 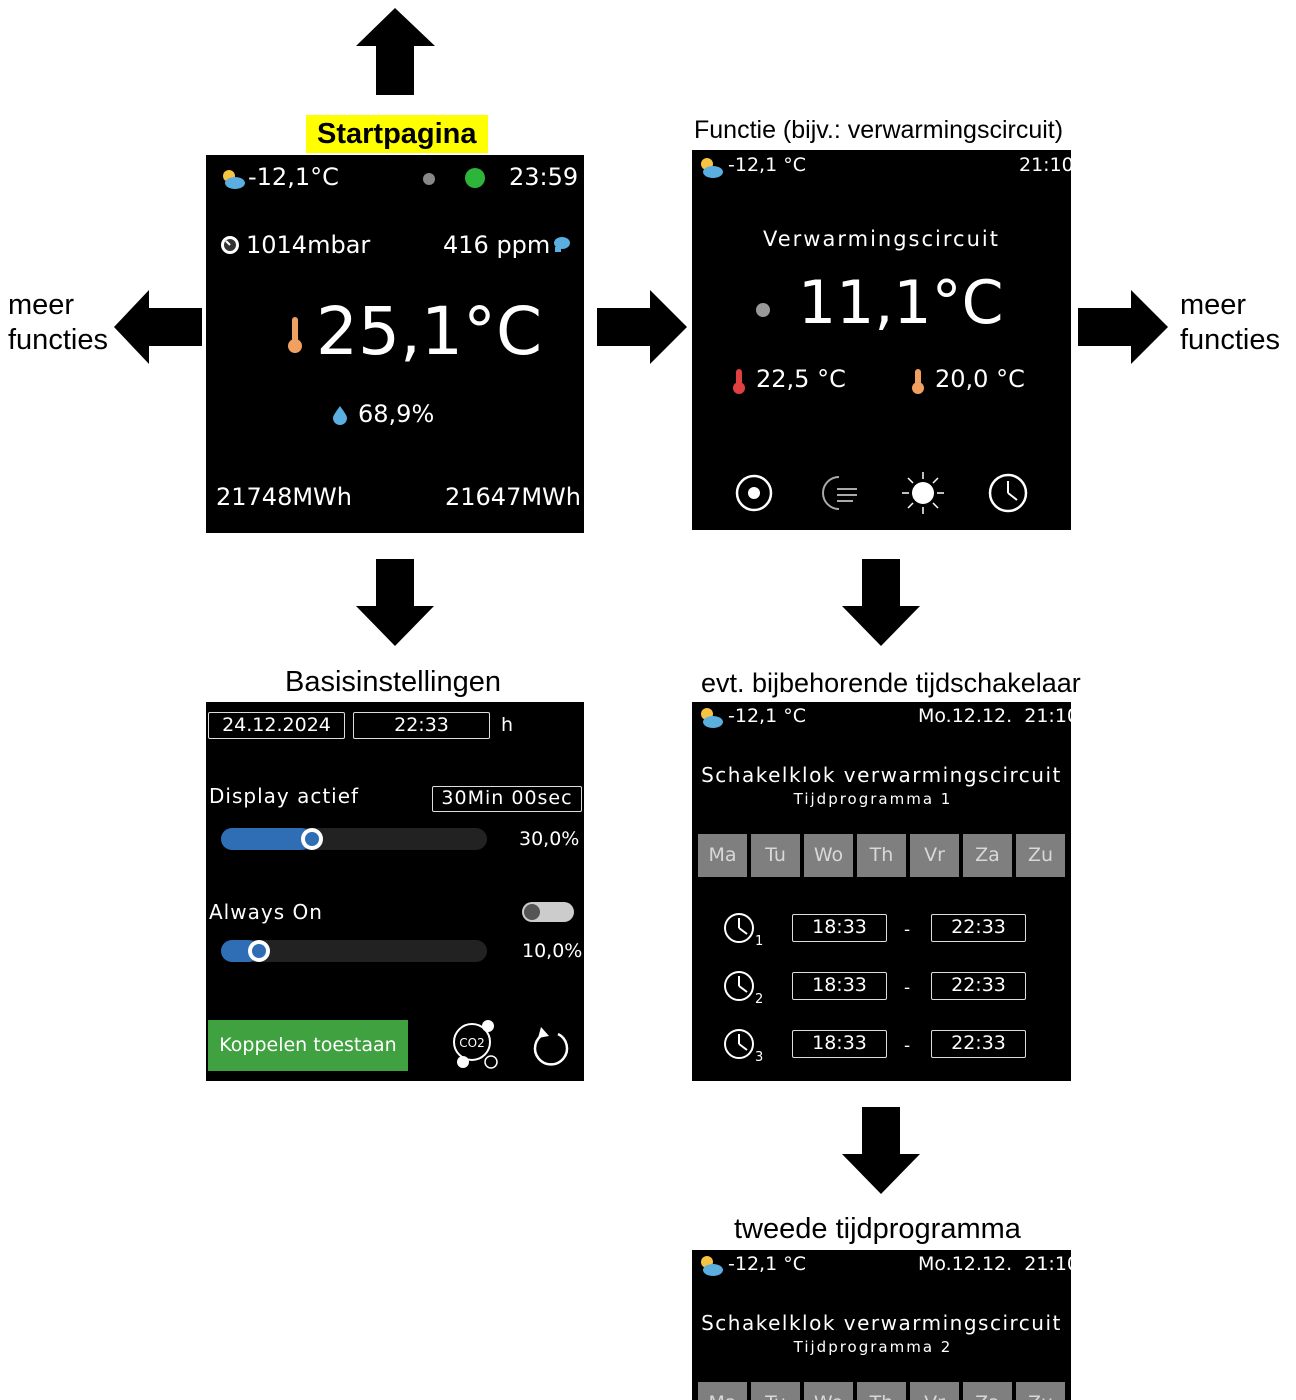 I want to click on time-unit: h, so click(x=507, y=725).